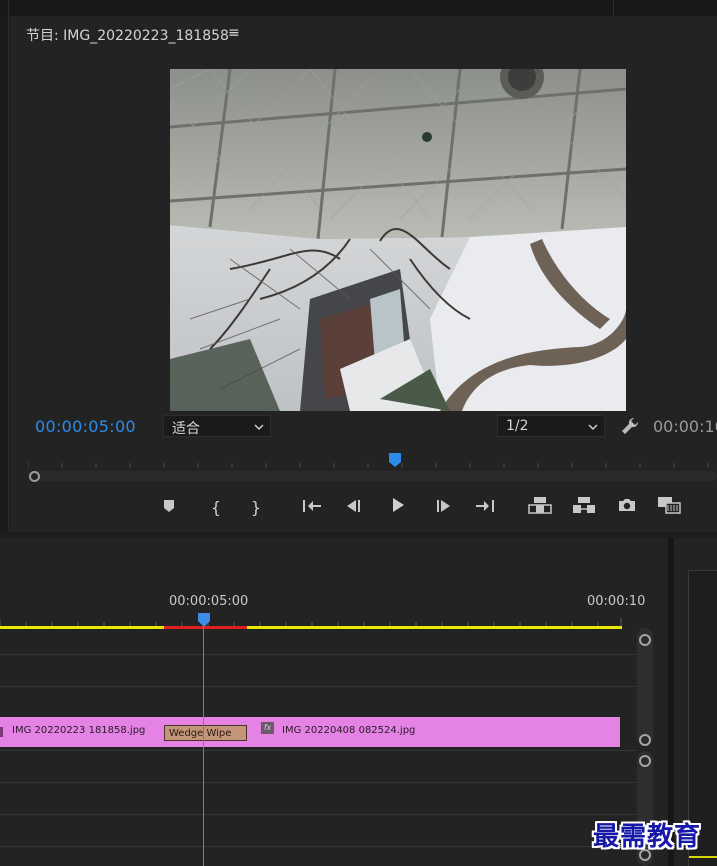 Image resolution: width=717 pixels, height=866 pixels. Describe the element at coordinates (616, 601) in the screenshot. I see `timeline-timecode-label: 00:00:10` at that location.